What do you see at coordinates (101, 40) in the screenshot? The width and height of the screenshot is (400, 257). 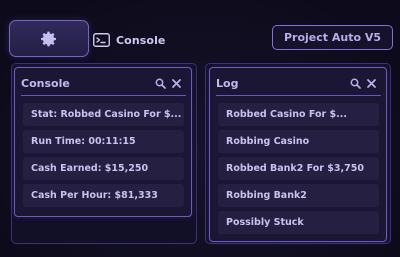 I see `terminal-icon` at bounding box center [101, 40].